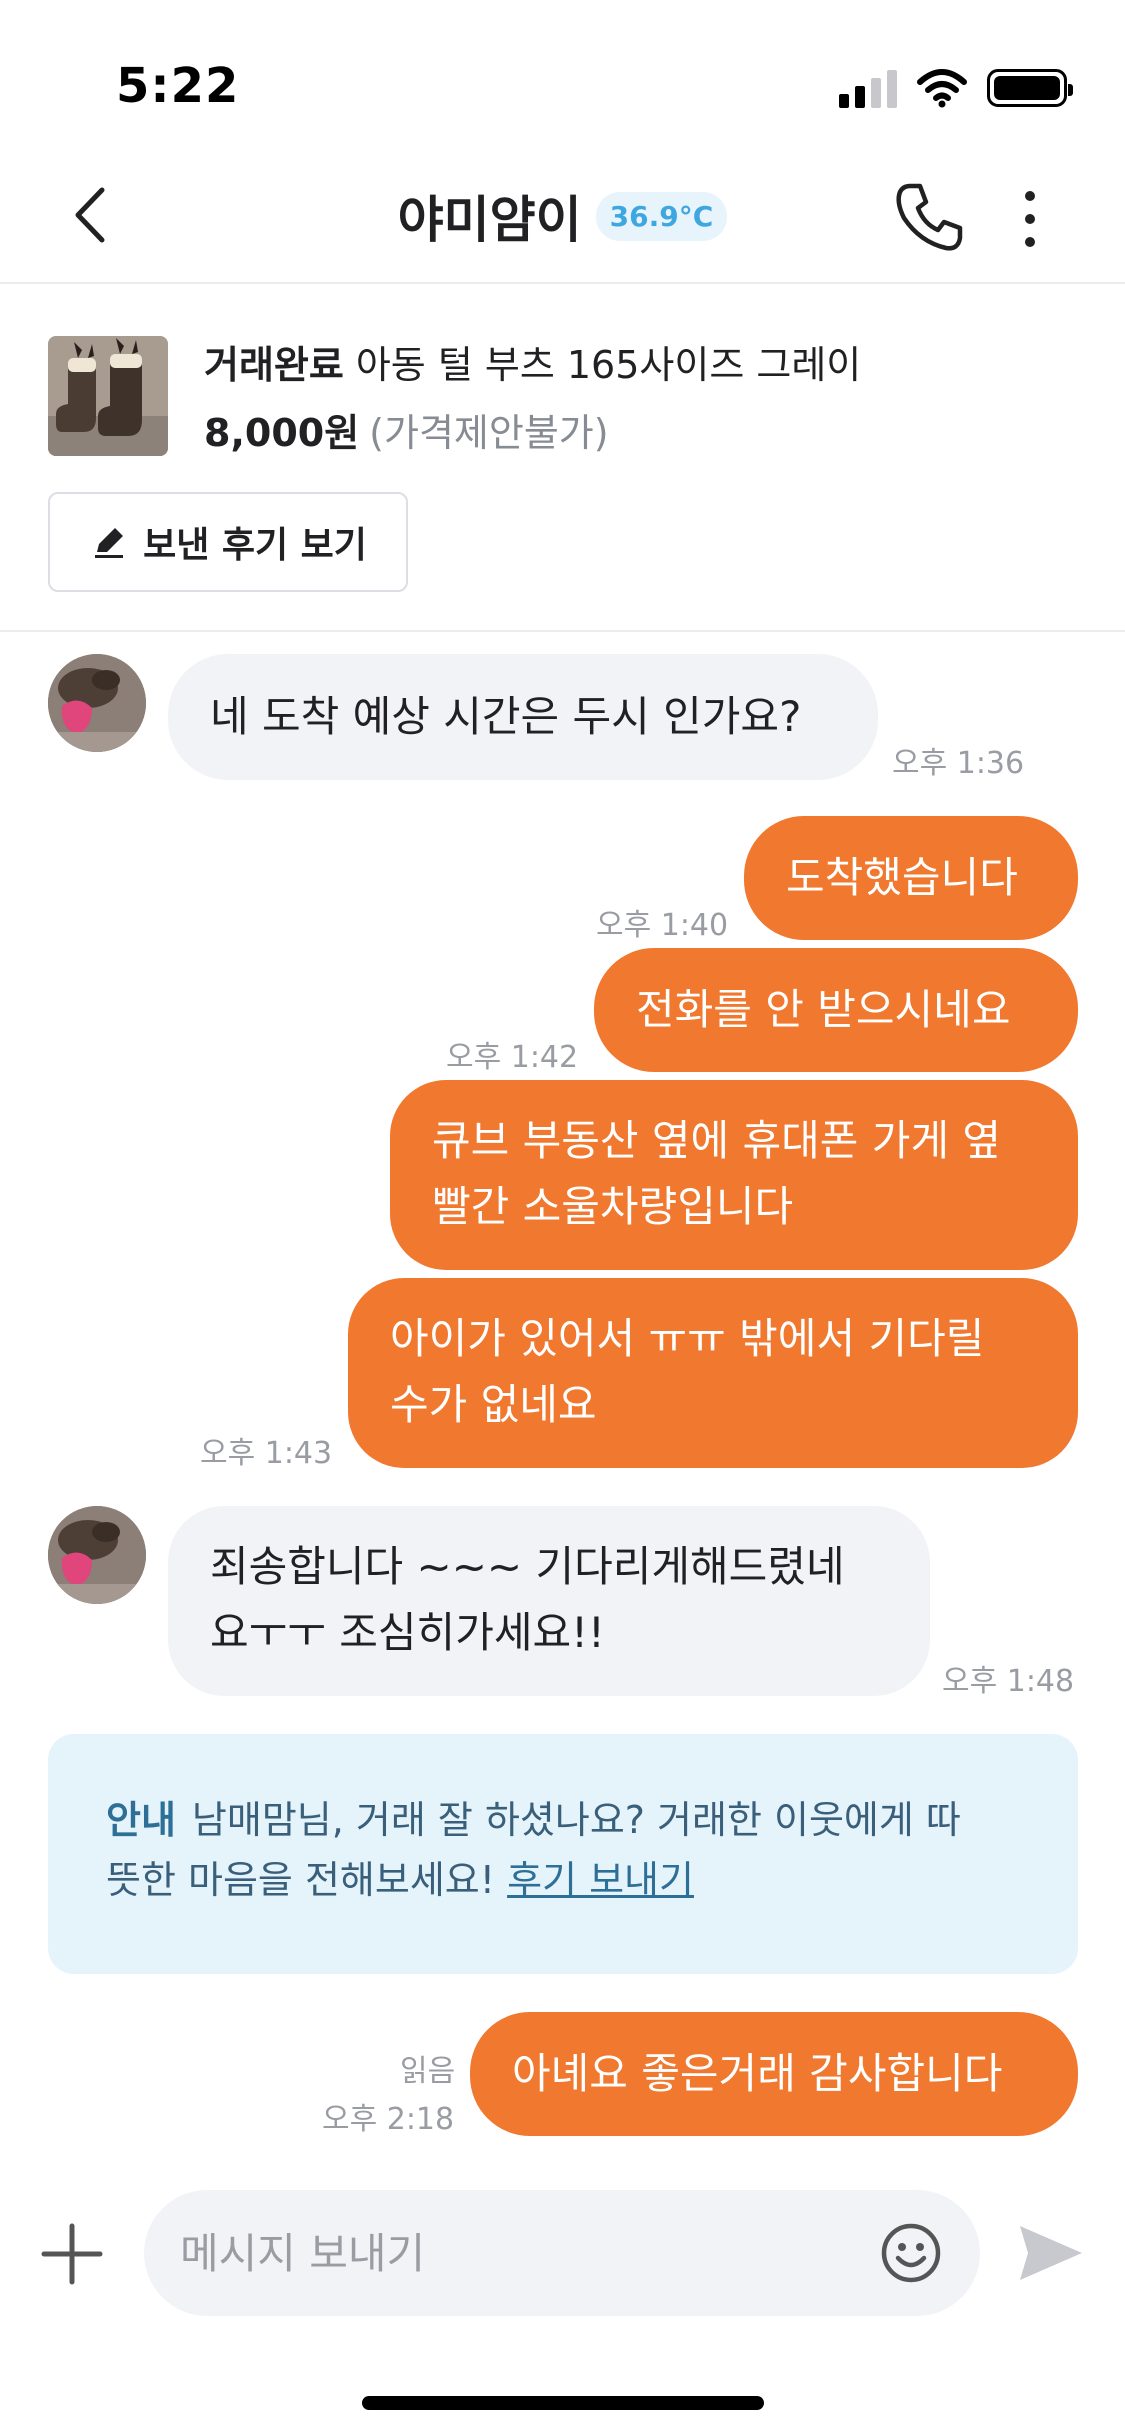 This screenshot has height=2436, width=1125. What do you see at coordinates (108, 396) in the screenshot?
I see `product-thumbnail` at bounding box center [108, 396].